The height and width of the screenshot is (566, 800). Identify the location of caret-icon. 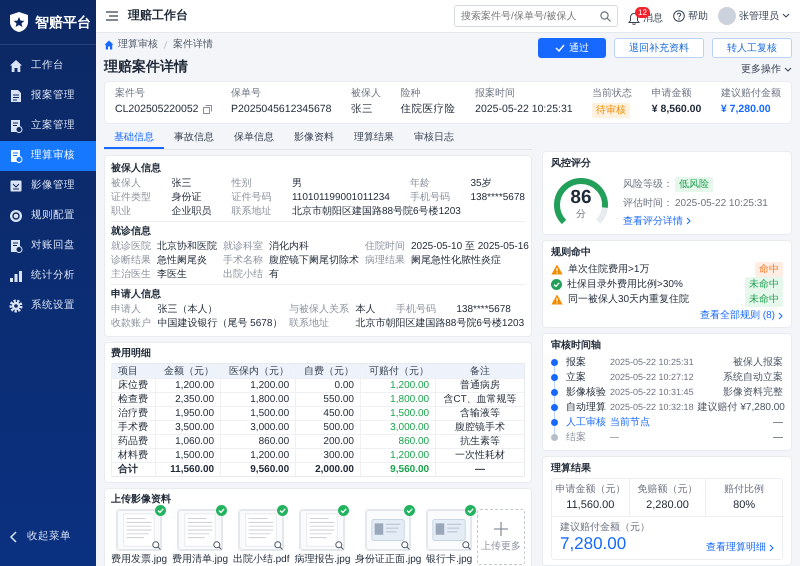
(788, 69).